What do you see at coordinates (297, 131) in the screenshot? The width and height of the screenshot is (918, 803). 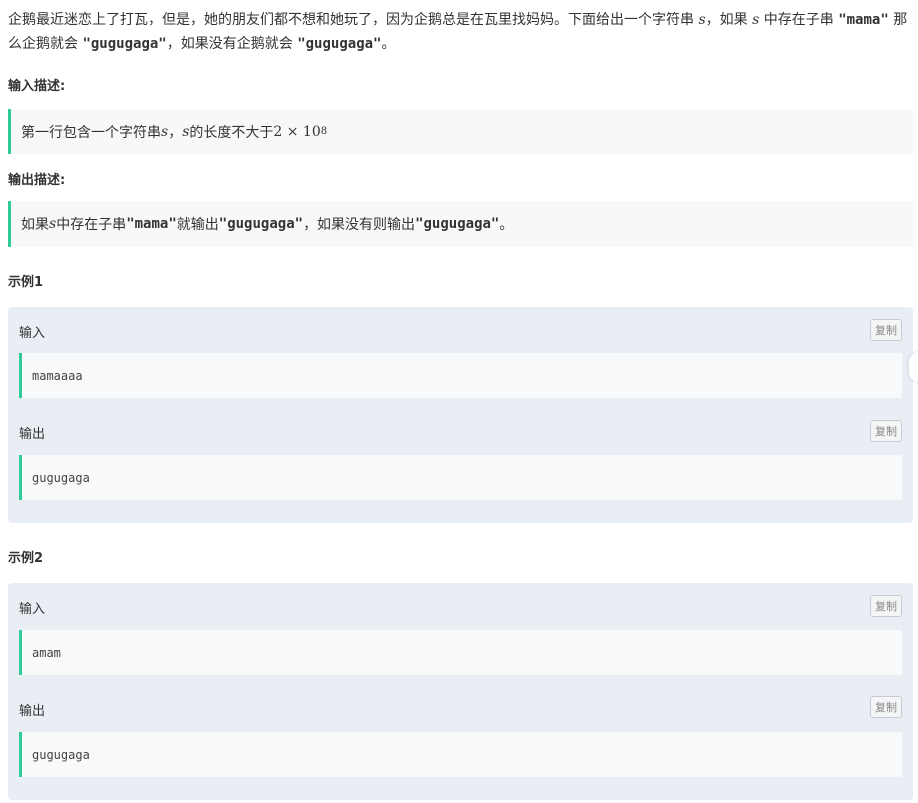 I see `math-base: 2 × 10` at bounding box center [297, 131].